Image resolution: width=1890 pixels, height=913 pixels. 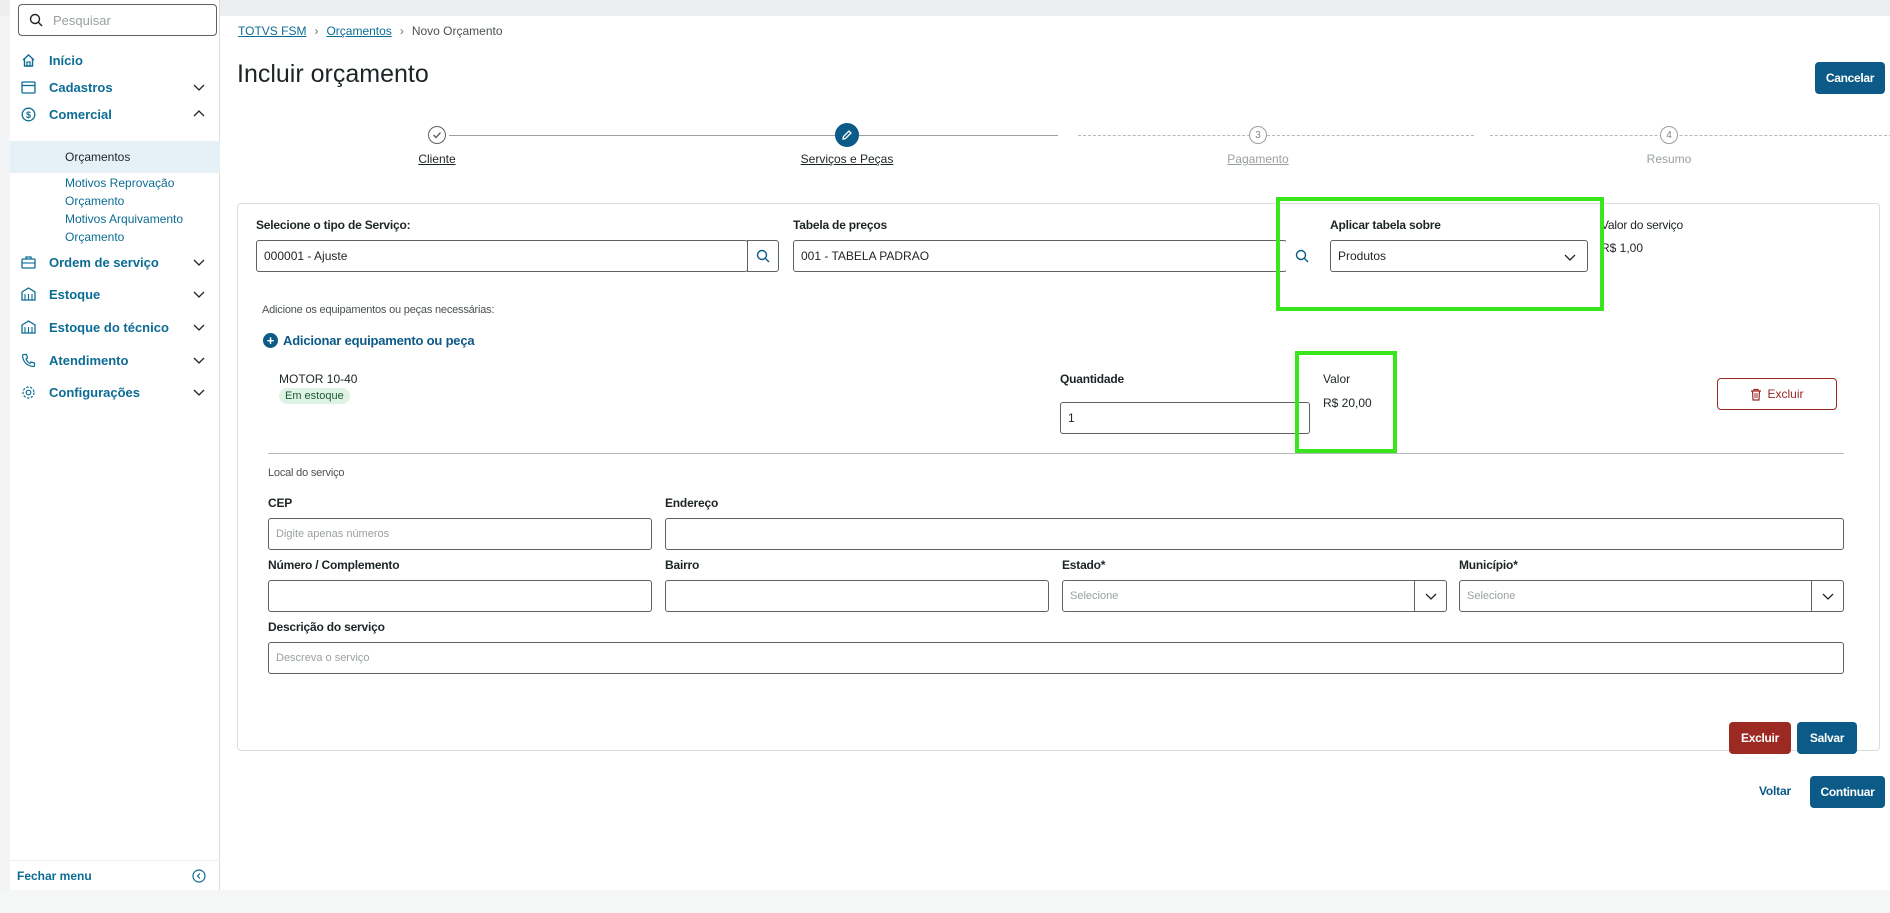 What do you see at coordinates (1850, 78) in the screenshot?
I see `cancel-button: Cancelar` at bounding box center [1850, 78].